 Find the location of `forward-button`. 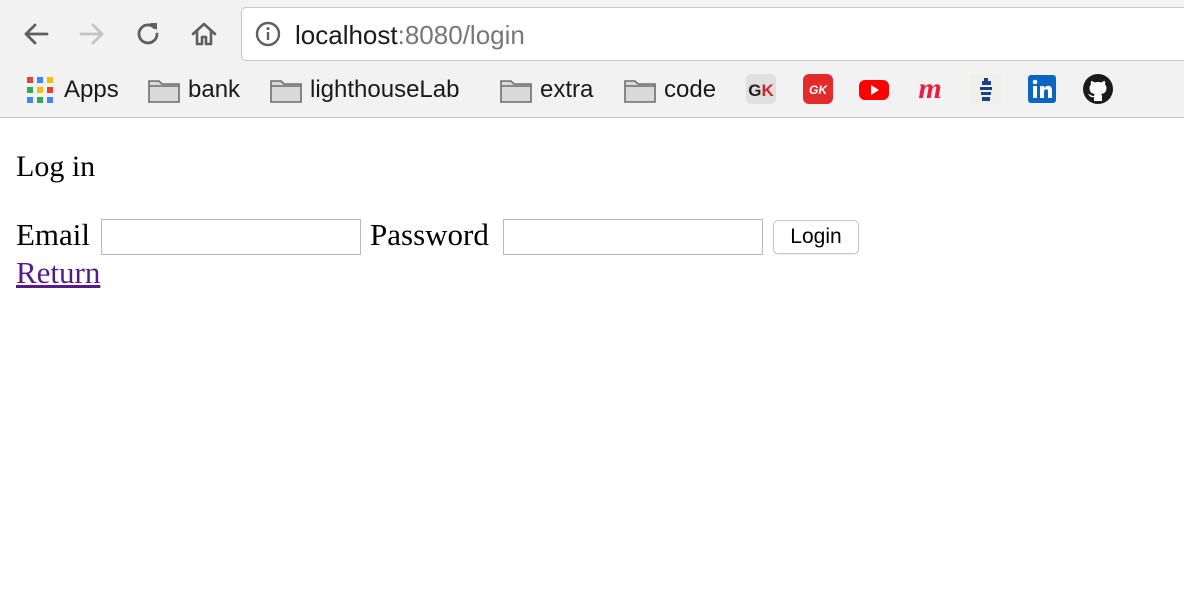

forward-button is located at coordinates (92, 34).